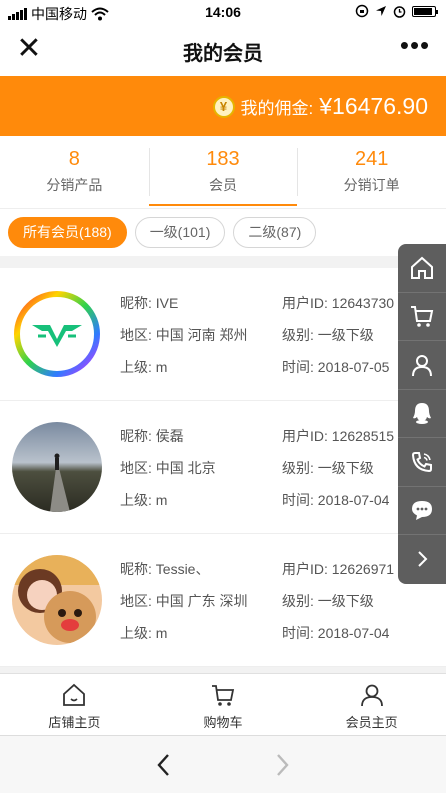  I want to click on commission-bar: ¥ 我的佣金: ¥16476.90, so click(223, 106).